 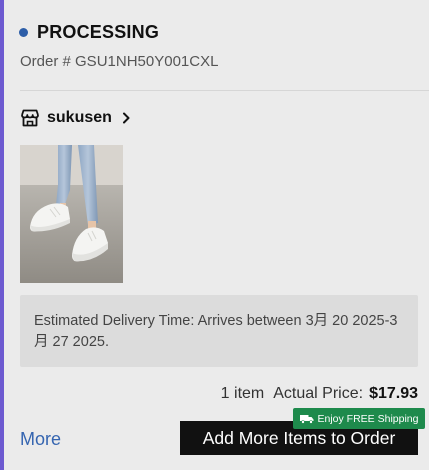 I want to click on price-label: Actual Price:, so click(x=318, y=393).